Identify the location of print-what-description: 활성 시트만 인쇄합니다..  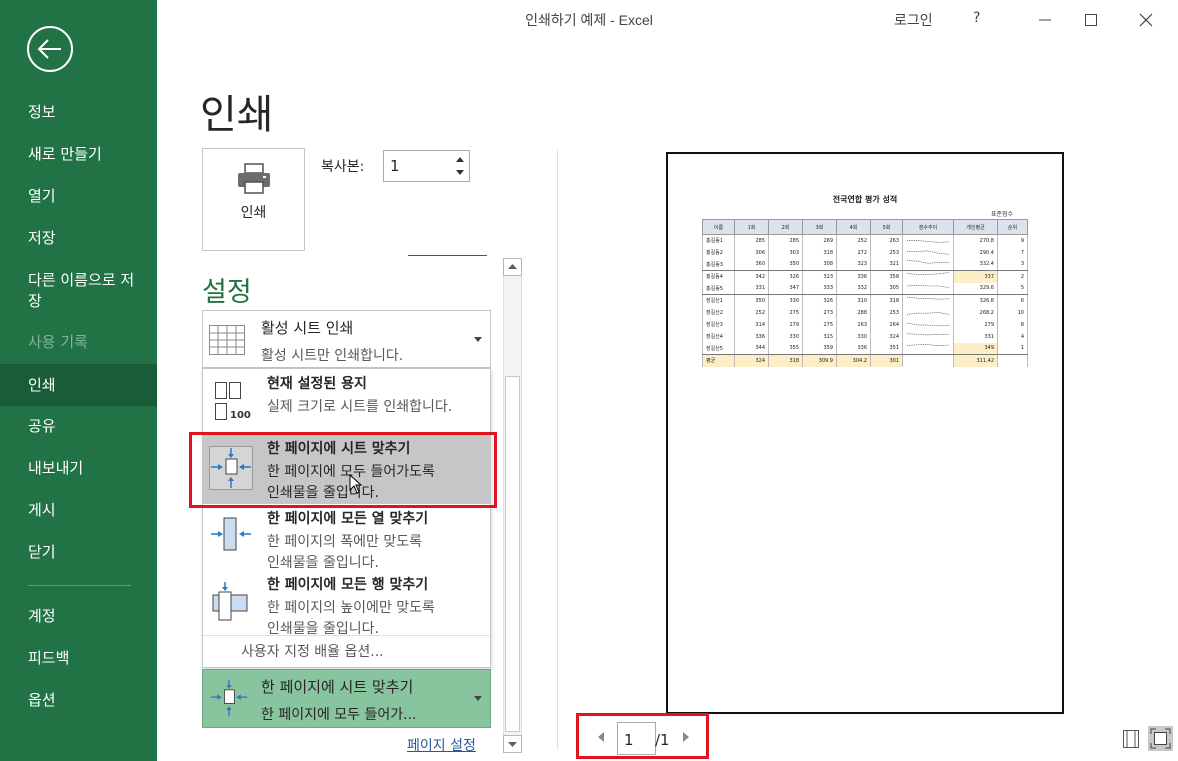
(332, 356).